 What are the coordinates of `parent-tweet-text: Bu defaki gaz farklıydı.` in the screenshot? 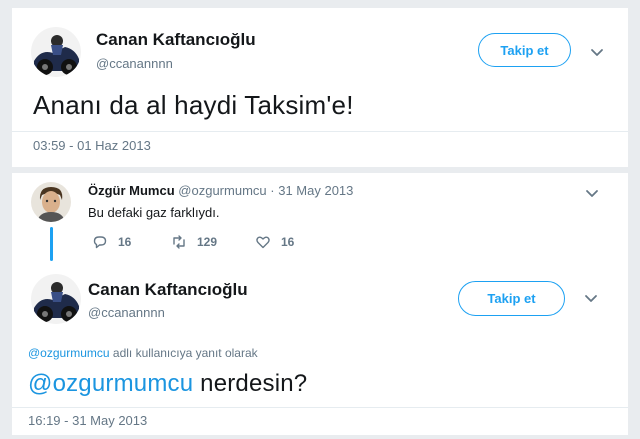 It's located at (154, 212).